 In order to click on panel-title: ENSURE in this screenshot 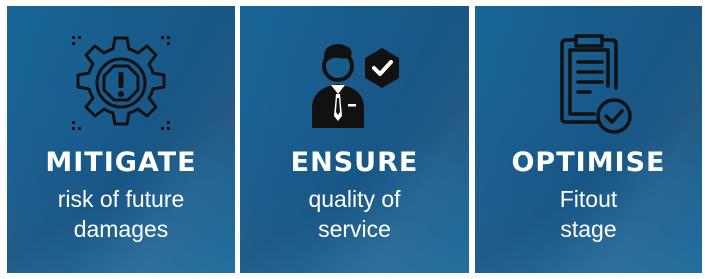, I will do `click(354, 162)`.